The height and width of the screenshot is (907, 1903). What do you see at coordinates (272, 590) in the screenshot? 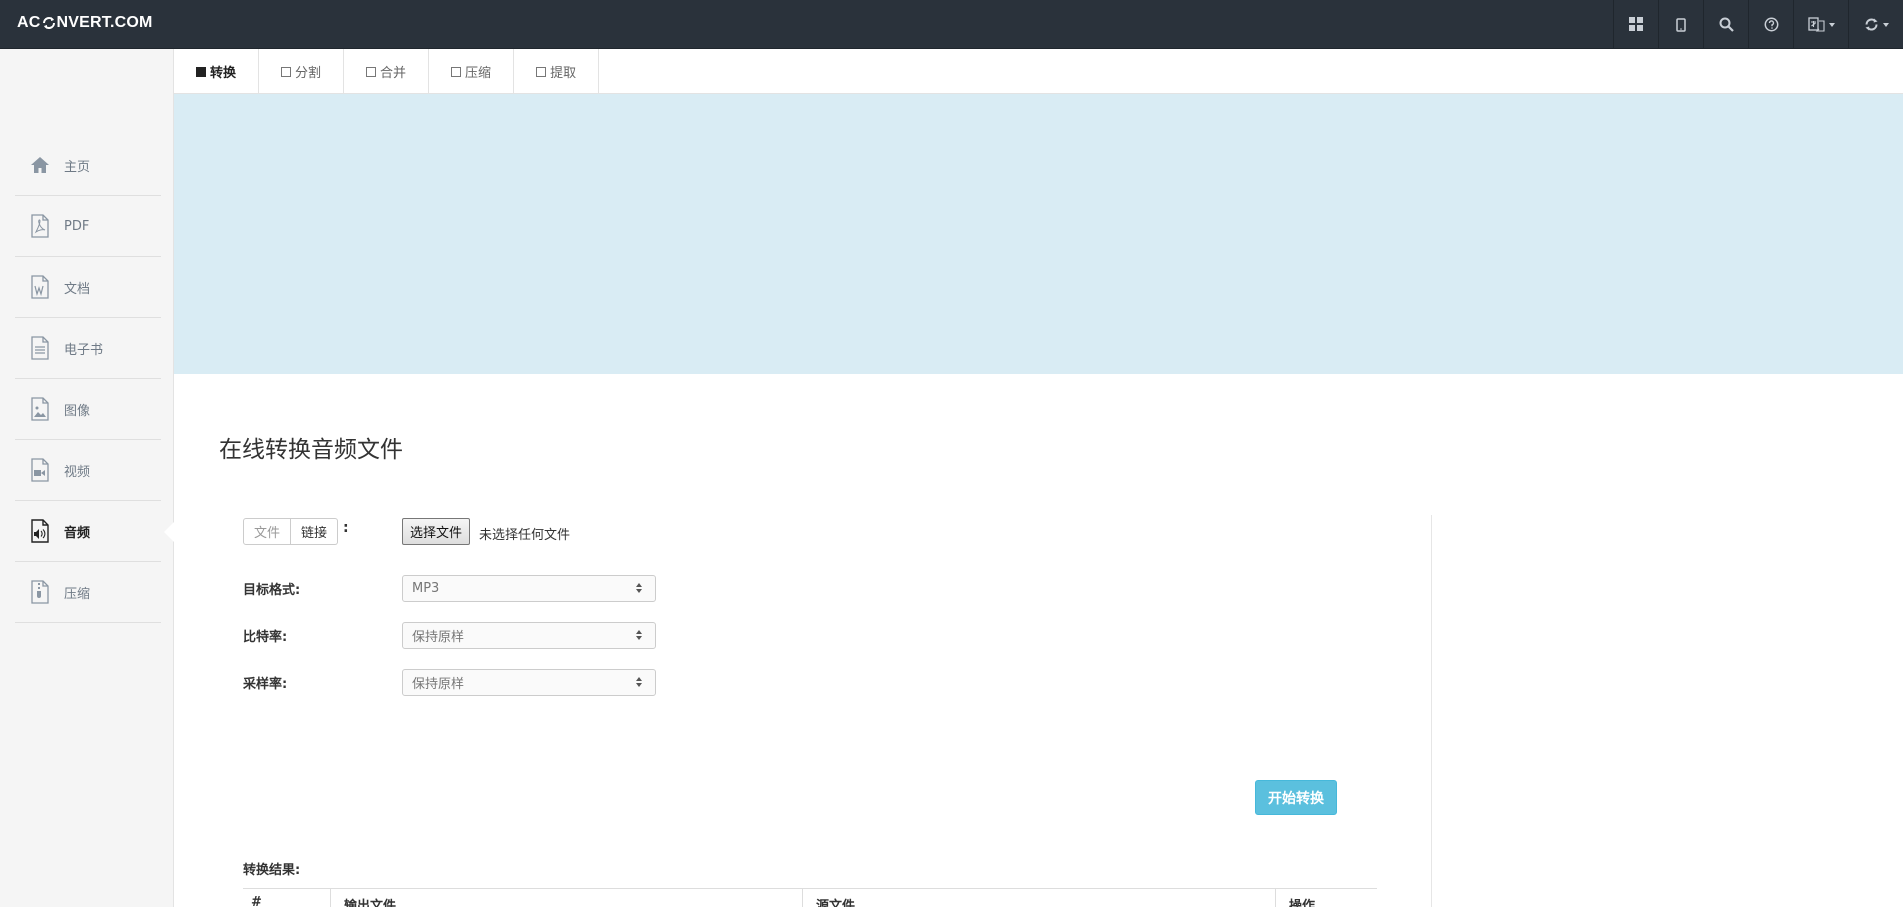
I see `target-format-label: 目标格式:` at bounding box center [272, 590].